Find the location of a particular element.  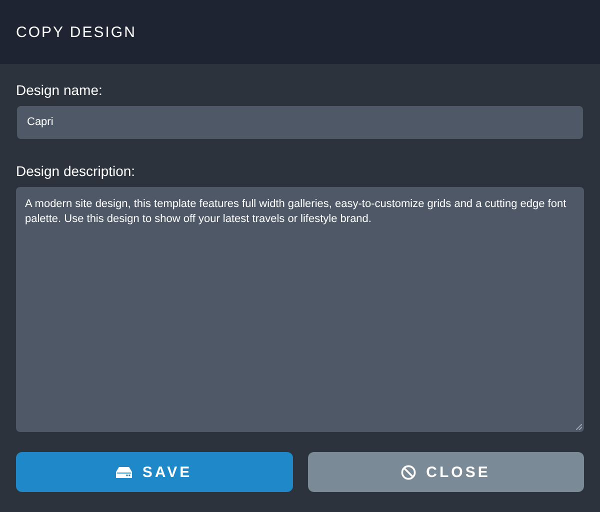

save-button: SAVE is located at coordinates (154, 472).